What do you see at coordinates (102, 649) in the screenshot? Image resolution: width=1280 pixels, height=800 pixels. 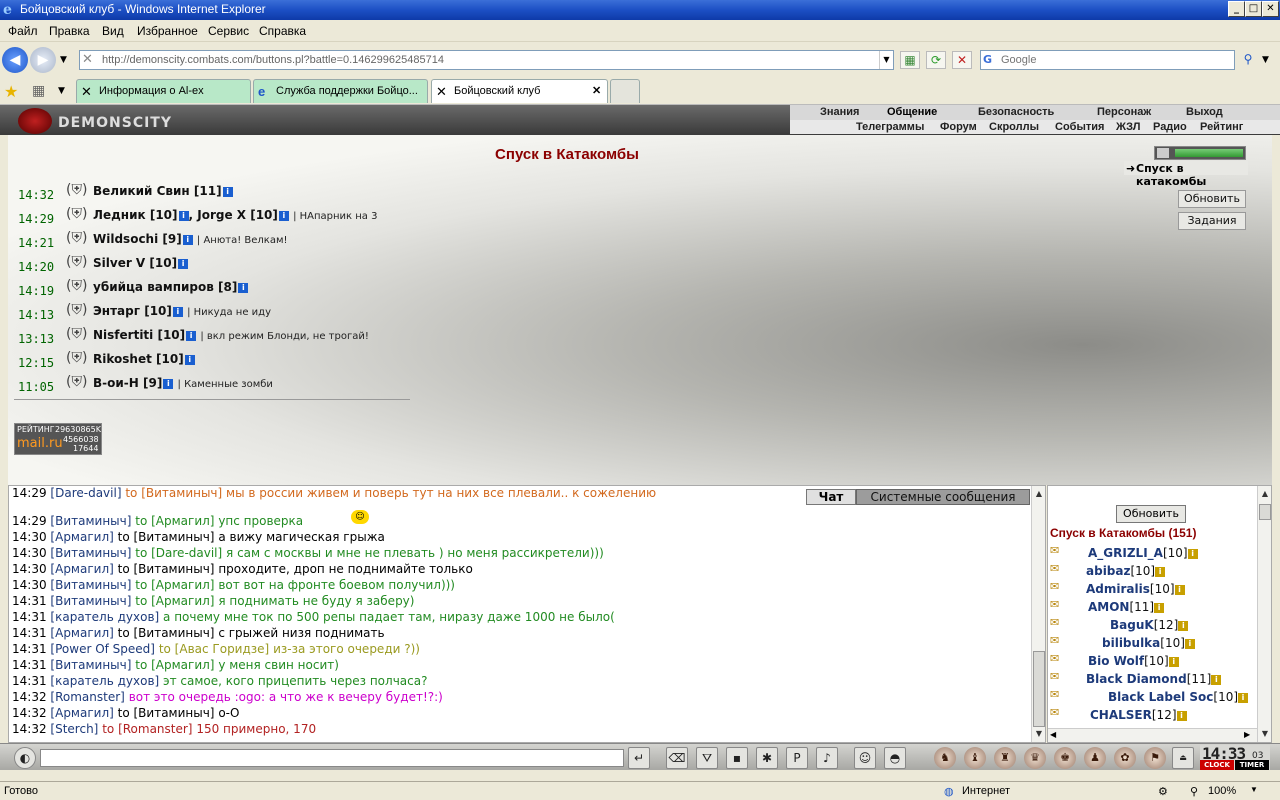 I see `chat-sender: [Power Of Speed]` at bounding box center [102, 649].